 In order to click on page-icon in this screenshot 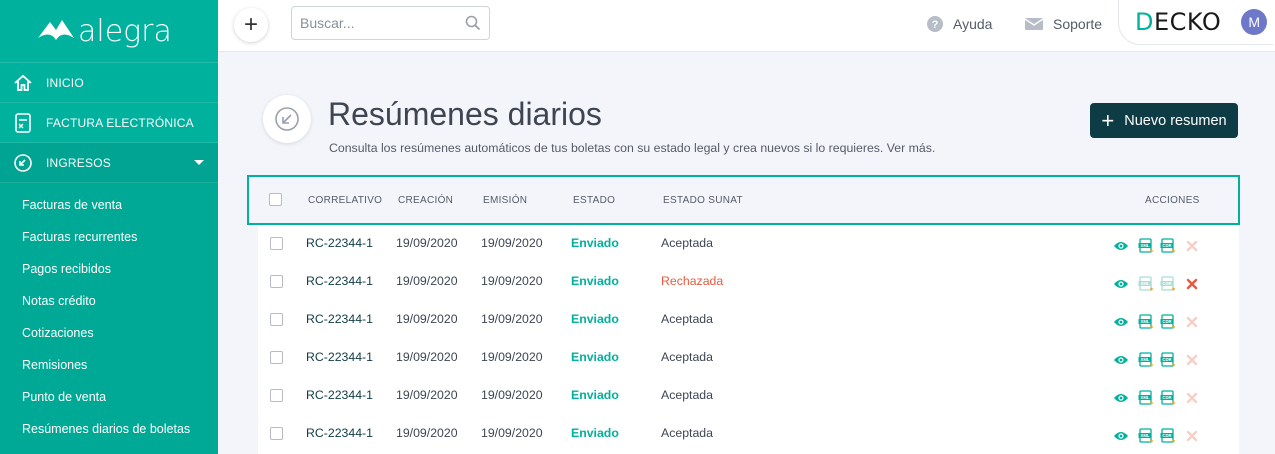, I will do `click(287, 119)`.